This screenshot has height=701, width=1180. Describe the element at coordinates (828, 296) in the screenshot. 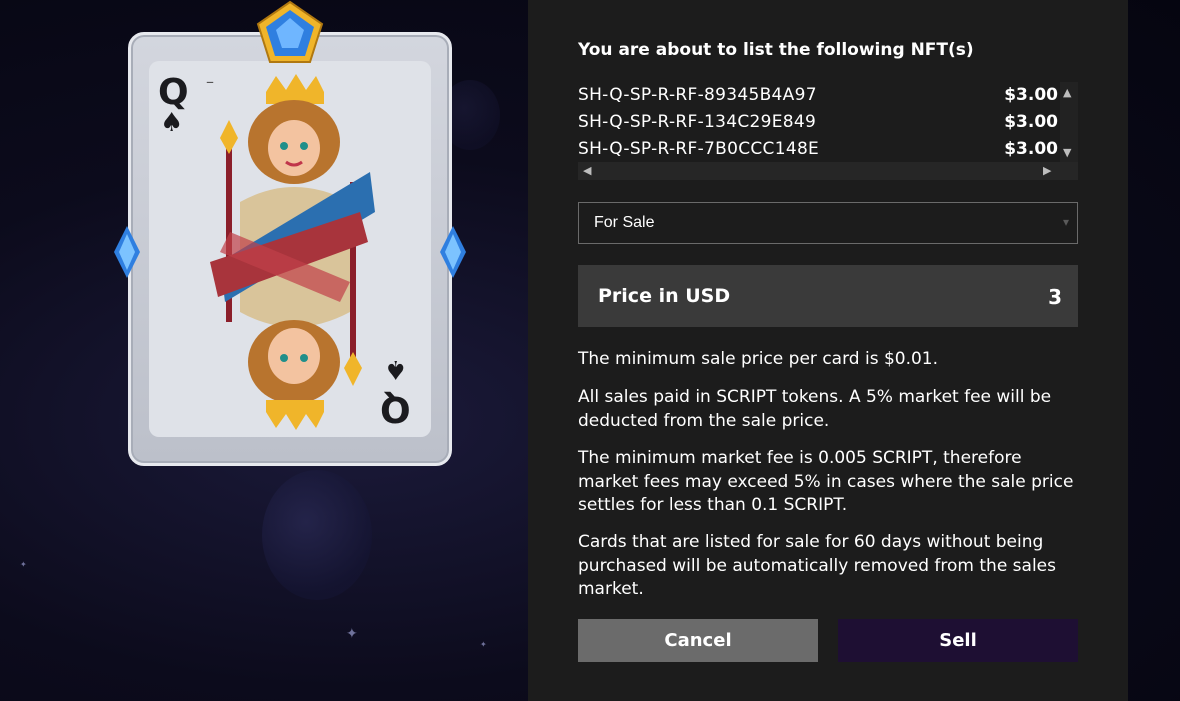

I see `price-input: Price in USD 3` at that location.